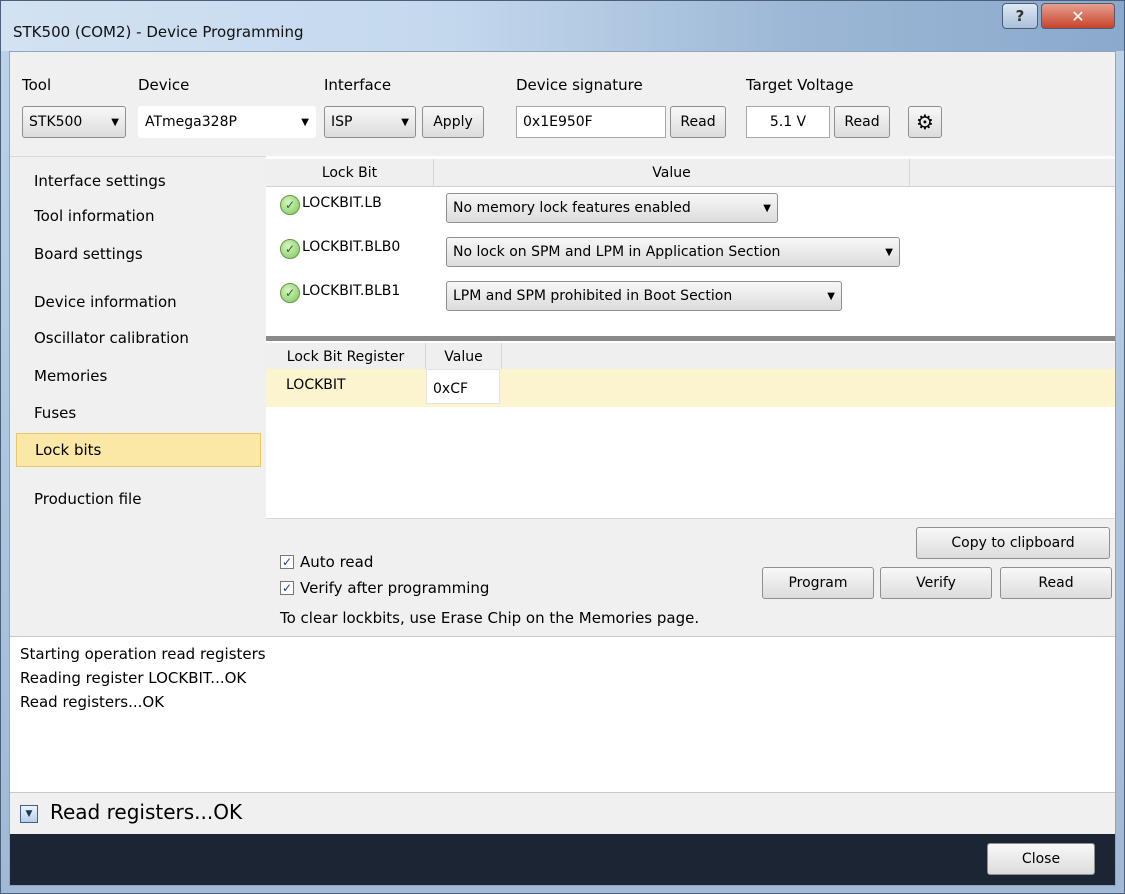 Image resolution: width=1125 pixels, height=894 pixels. I want to click on interface-label: Interface, so click(358, 85).